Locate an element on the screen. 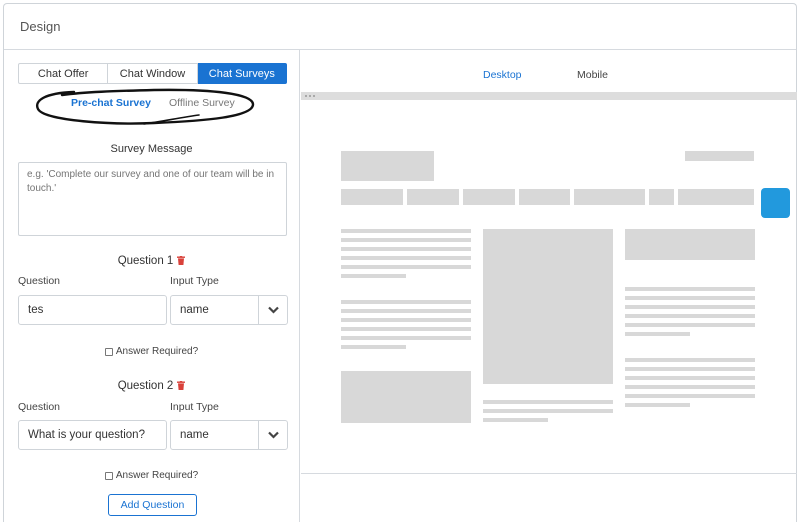 This screenshot has width=800, height=522. subtab-offline-survey: Offline Survey is located at coordinates (202, 103).